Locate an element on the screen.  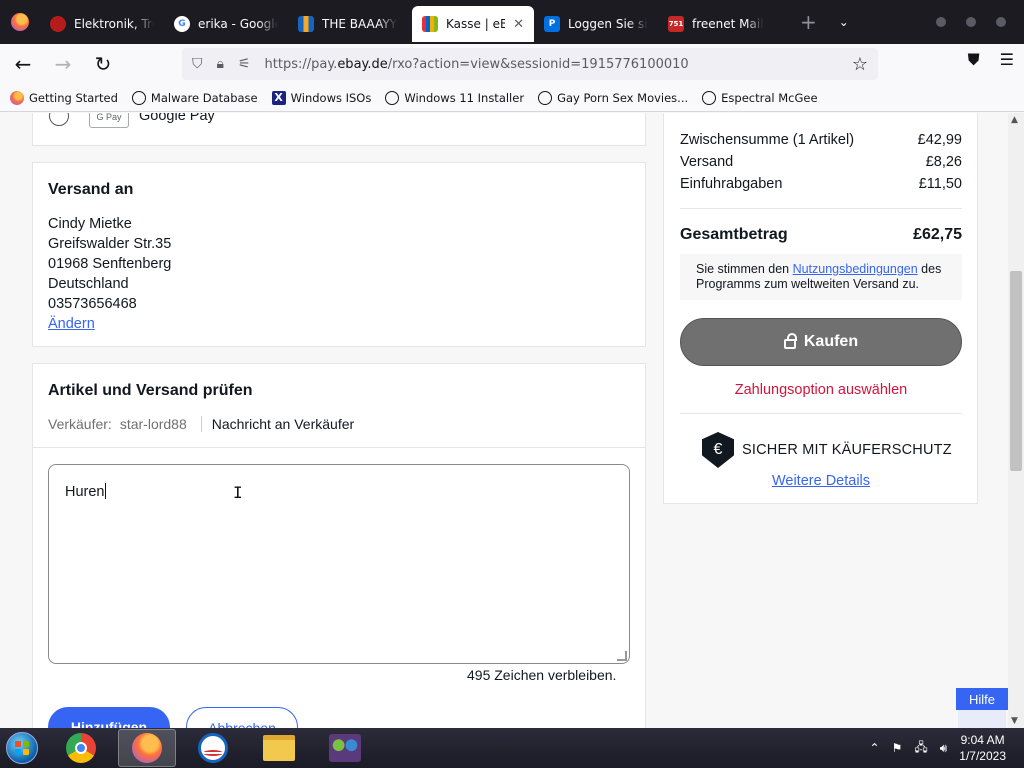
tab-elektronik: Elektronik, Tre is located at coordinates (102, 24).